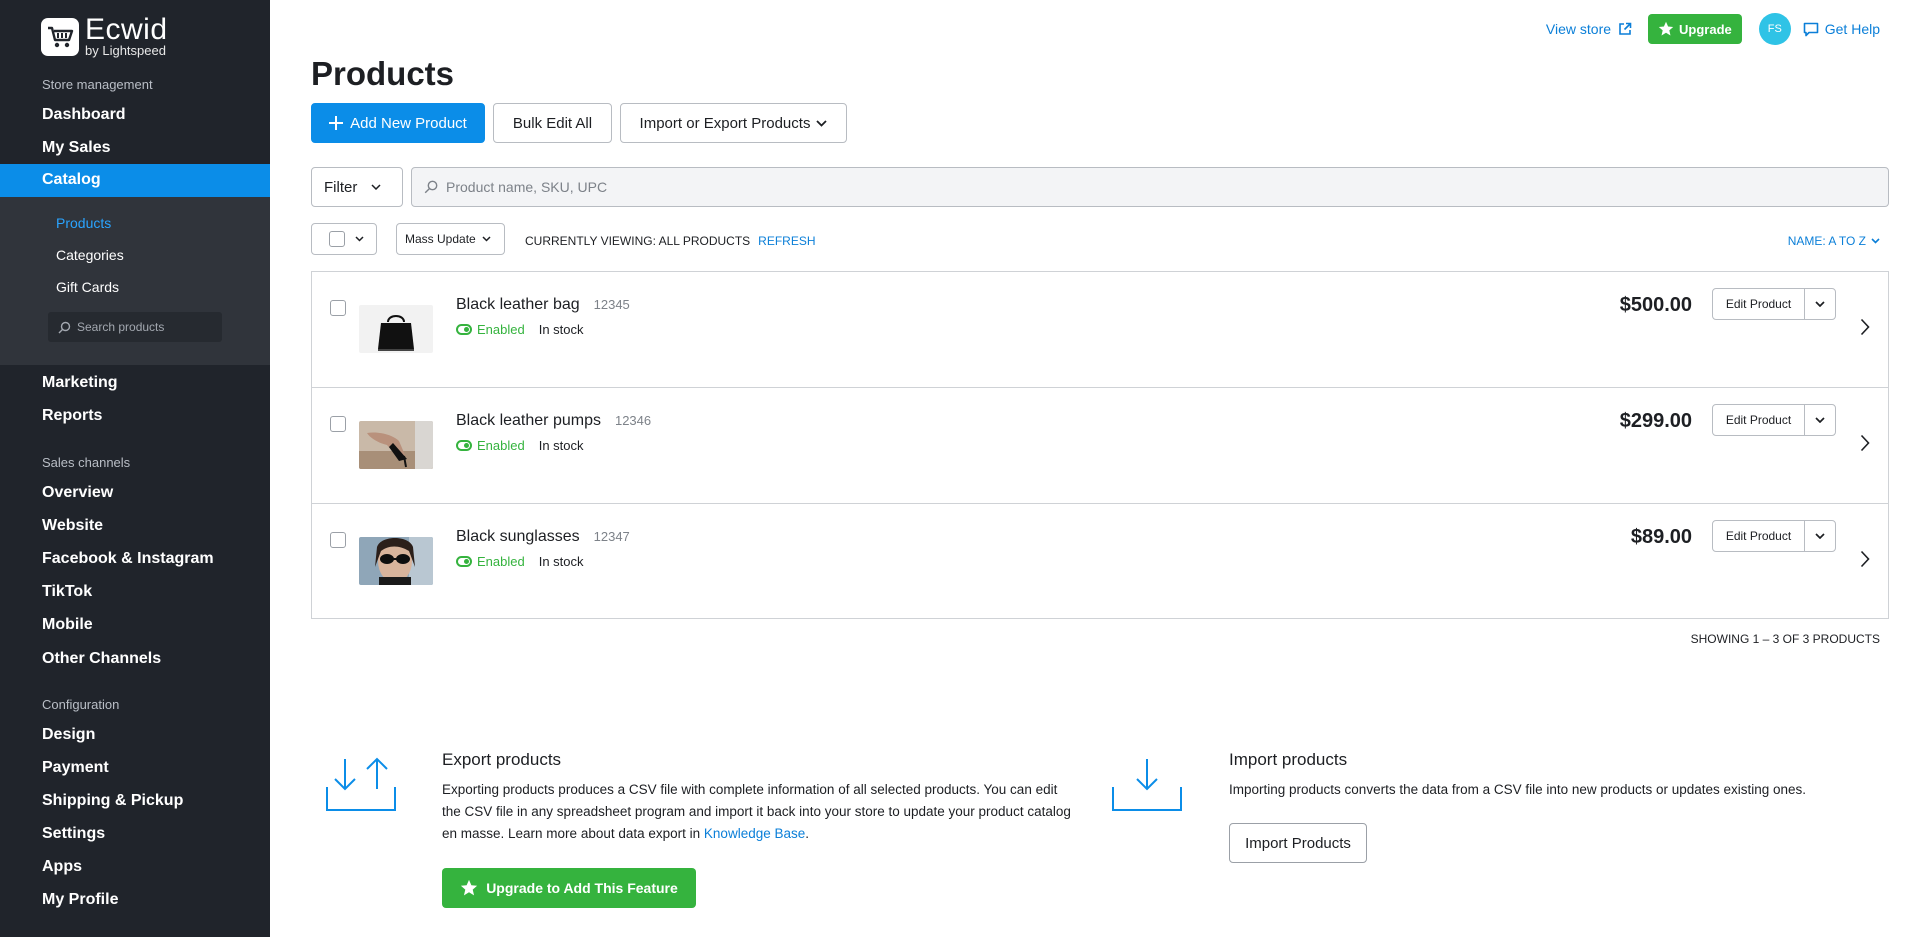 This screenshot has height=937, width=1920. I want to click on nav-apps: Apps, so click(62, 867).